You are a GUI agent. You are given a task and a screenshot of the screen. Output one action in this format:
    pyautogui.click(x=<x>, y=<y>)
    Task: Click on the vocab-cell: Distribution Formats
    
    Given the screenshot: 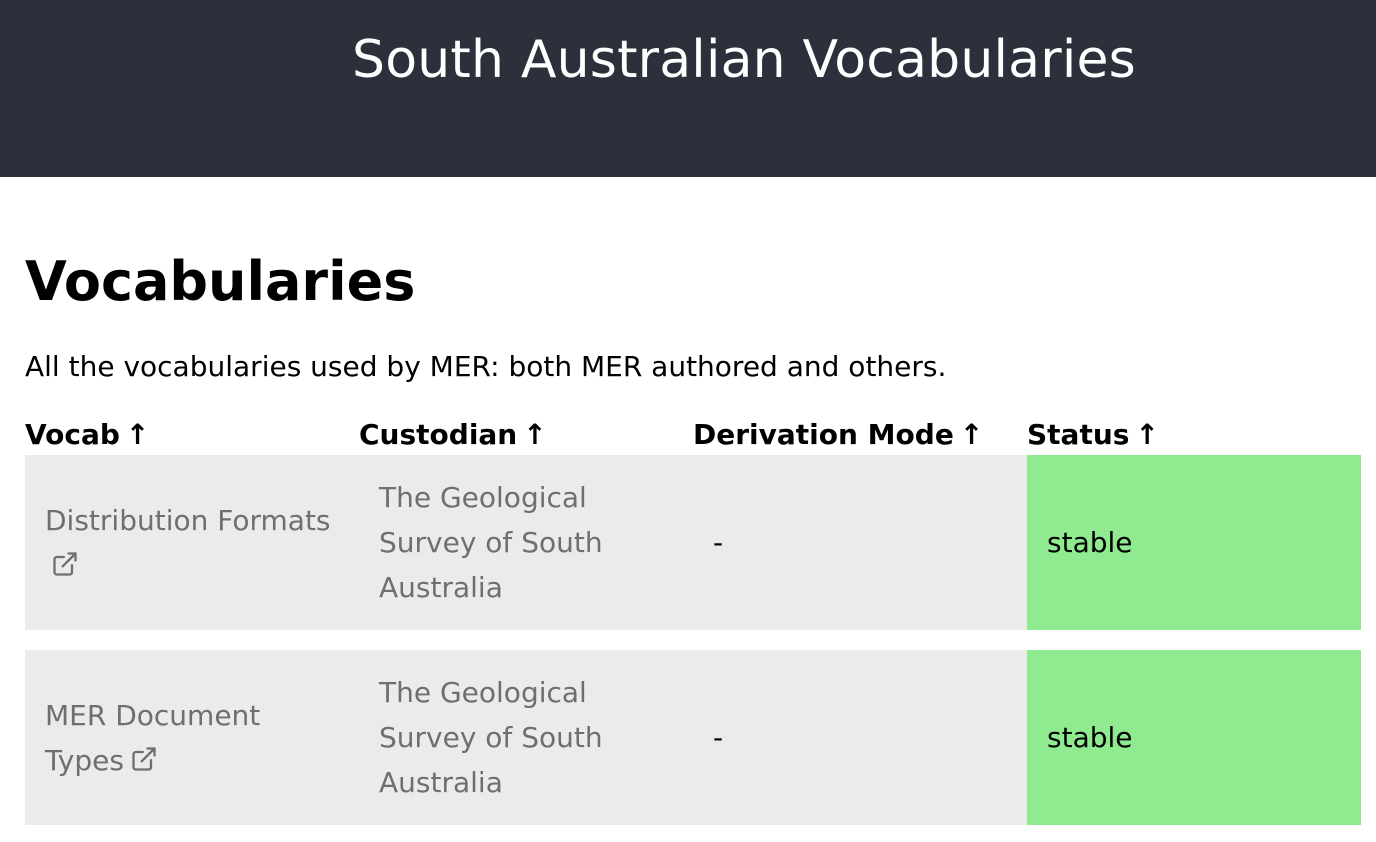 What is the action you would take?
    pyautogui.click(x=192, y=542)
    